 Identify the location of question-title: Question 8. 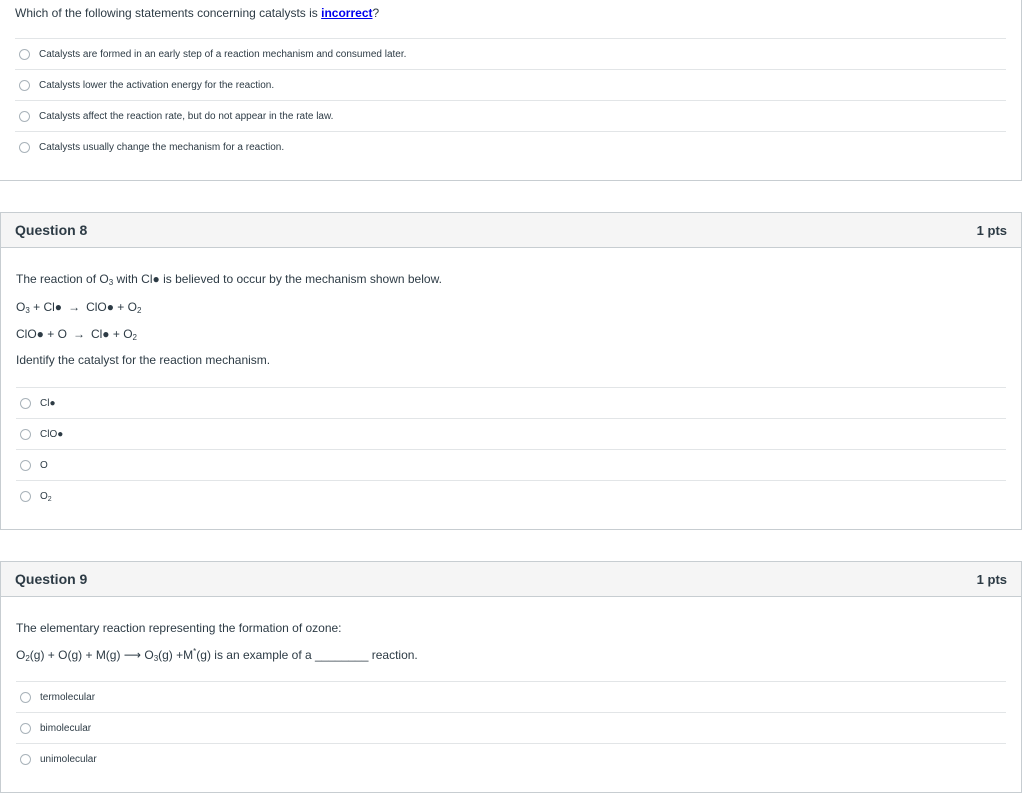
(51, 230).